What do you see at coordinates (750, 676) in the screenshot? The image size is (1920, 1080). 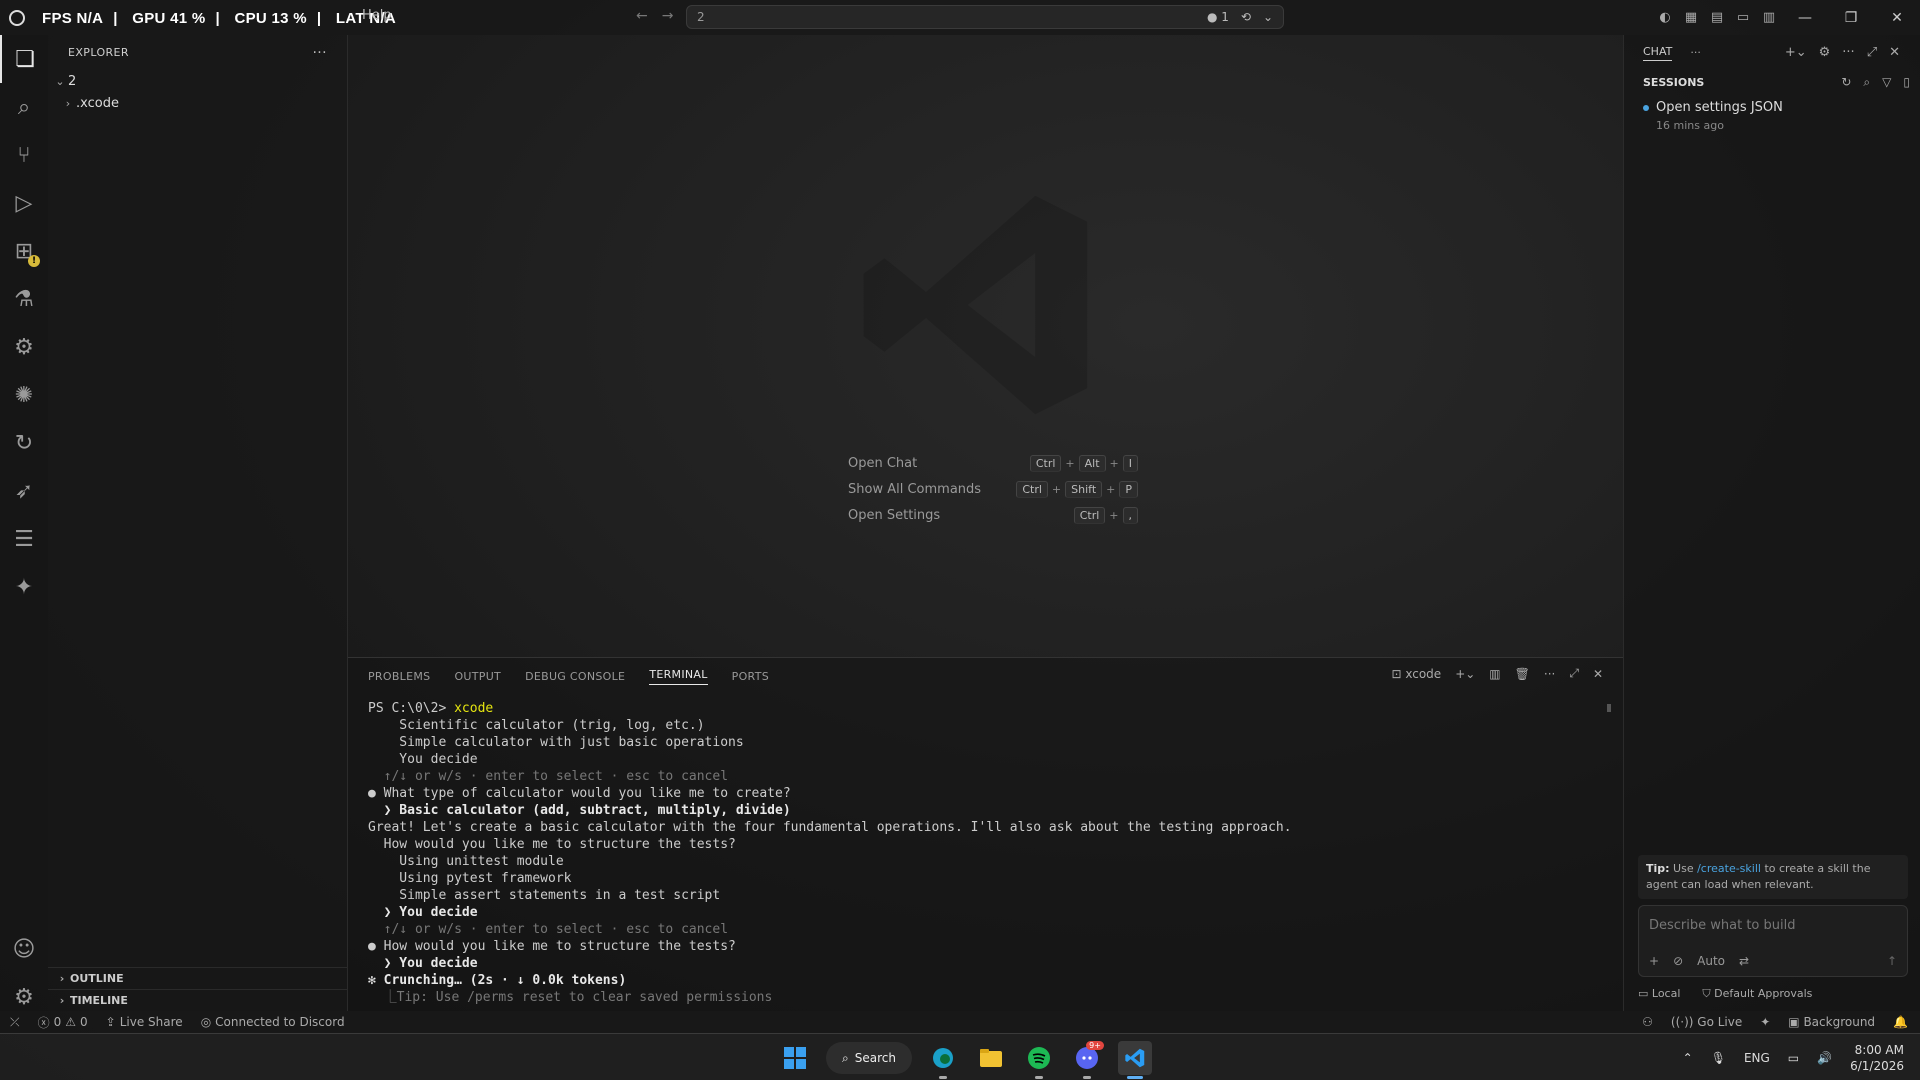 I see `tab-ports: PORTS` at bounding box center [750, 676].